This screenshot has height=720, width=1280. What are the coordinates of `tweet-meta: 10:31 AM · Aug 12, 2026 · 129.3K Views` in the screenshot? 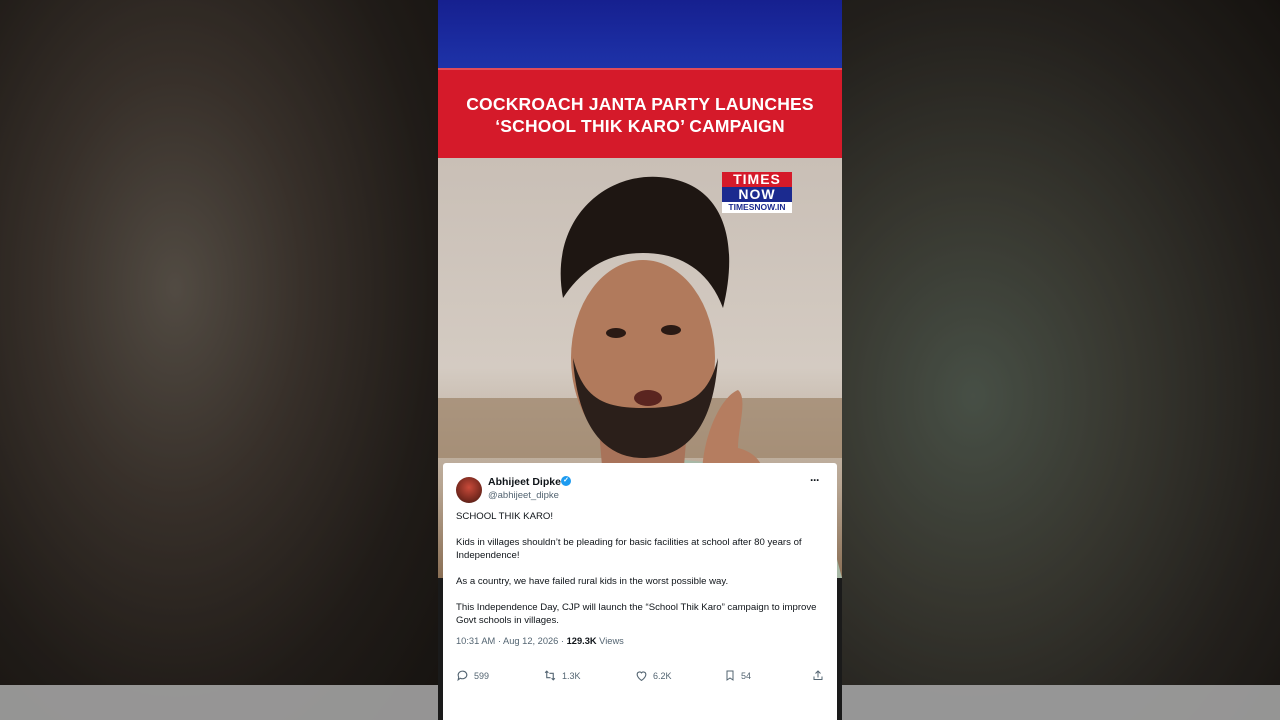 It's located at (540, 641).